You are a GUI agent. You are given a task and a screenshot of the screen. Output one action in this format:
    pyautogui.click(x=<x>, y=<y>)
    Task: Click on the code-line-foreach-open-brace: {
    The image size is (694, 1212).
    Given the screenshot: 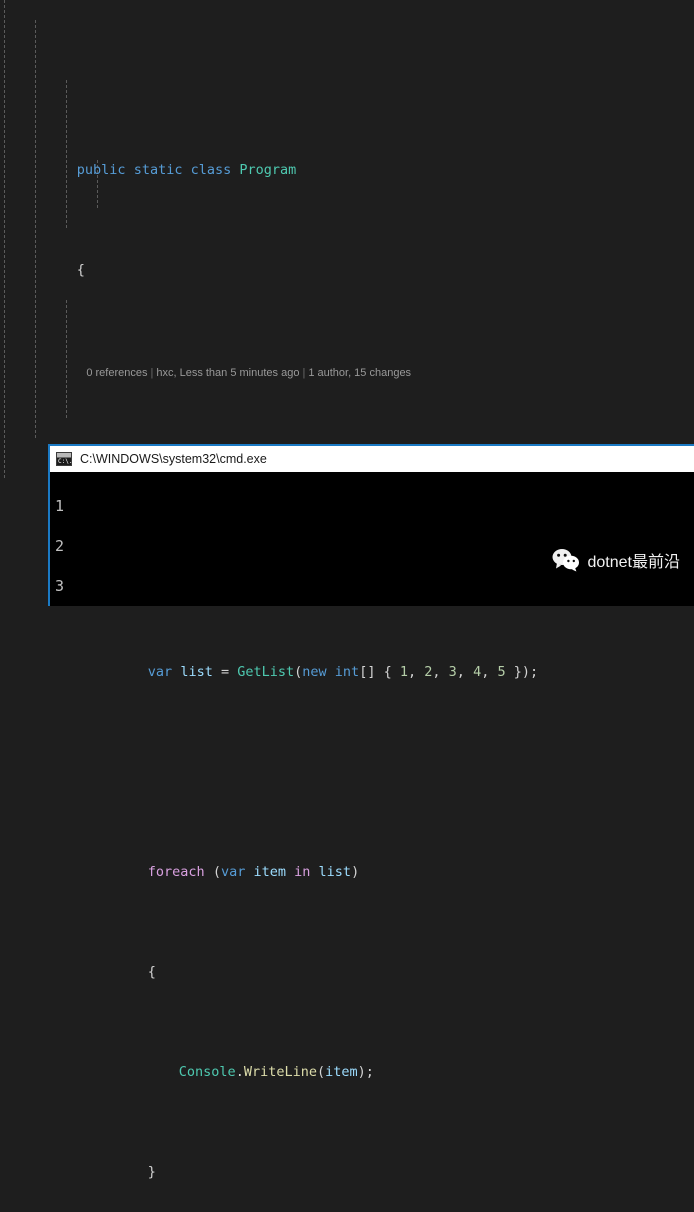 What is the action you would take?
    pyautogui.click(x=347, y=961)
    